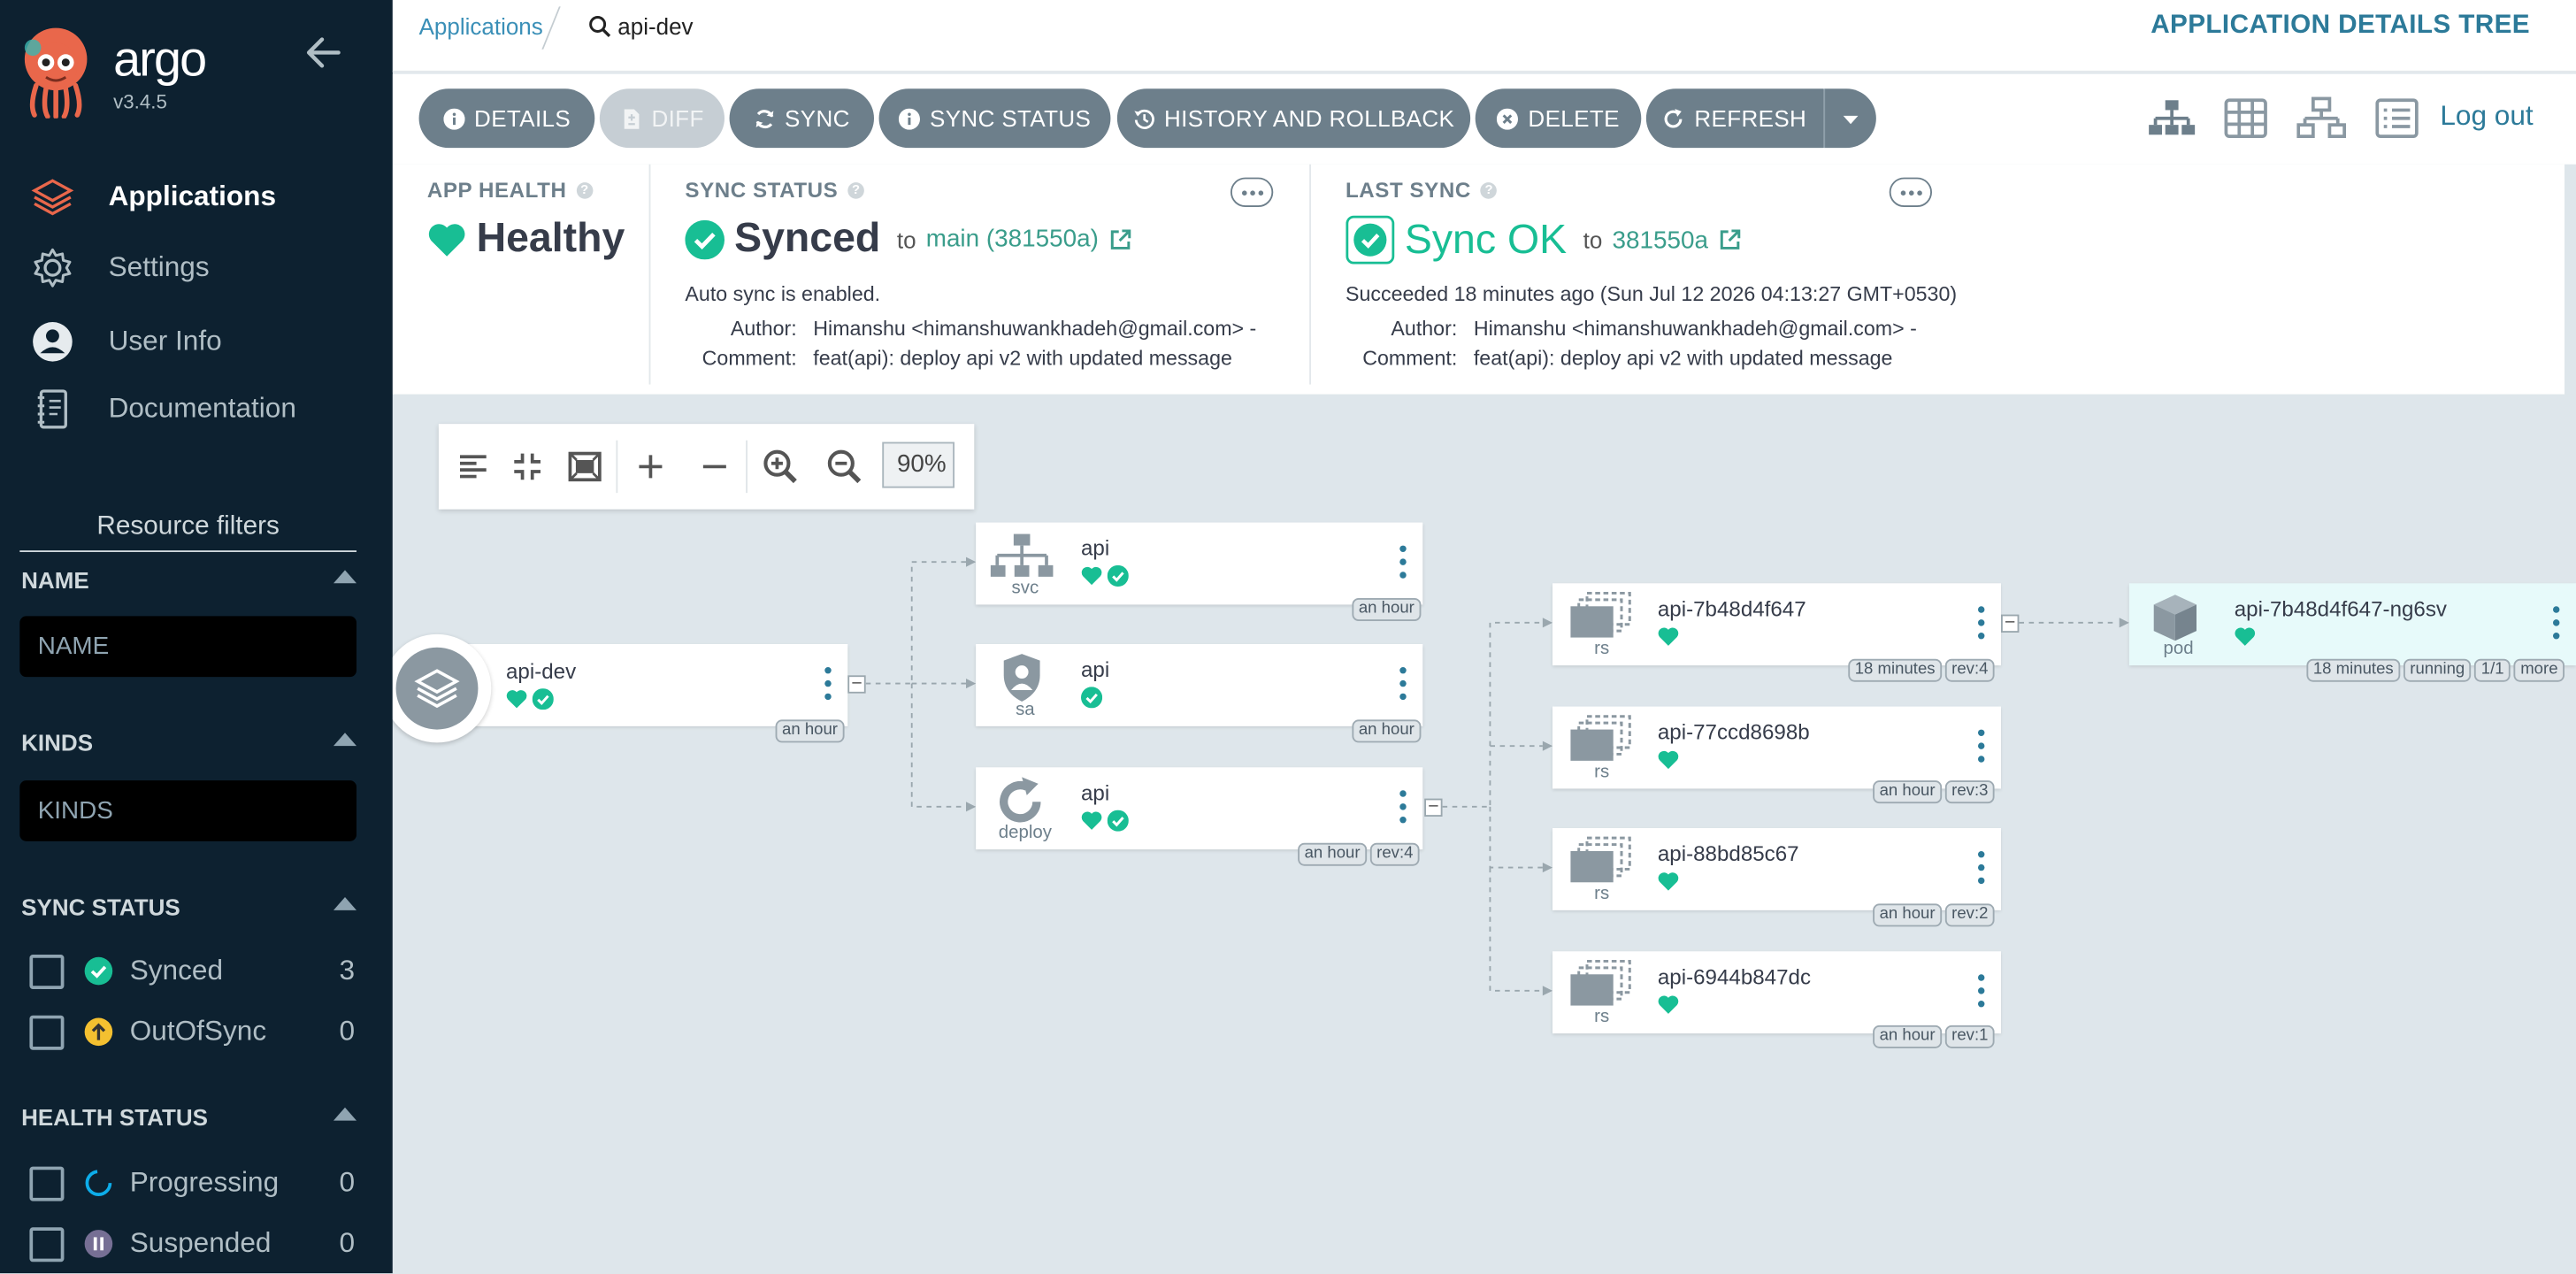 The height and width of the screenshot is (1274, 2576). What do you see at coordinates (1403, 684) in the screenshot?
I see `sa-node-menu-button` at bounding box center [1403, 684].